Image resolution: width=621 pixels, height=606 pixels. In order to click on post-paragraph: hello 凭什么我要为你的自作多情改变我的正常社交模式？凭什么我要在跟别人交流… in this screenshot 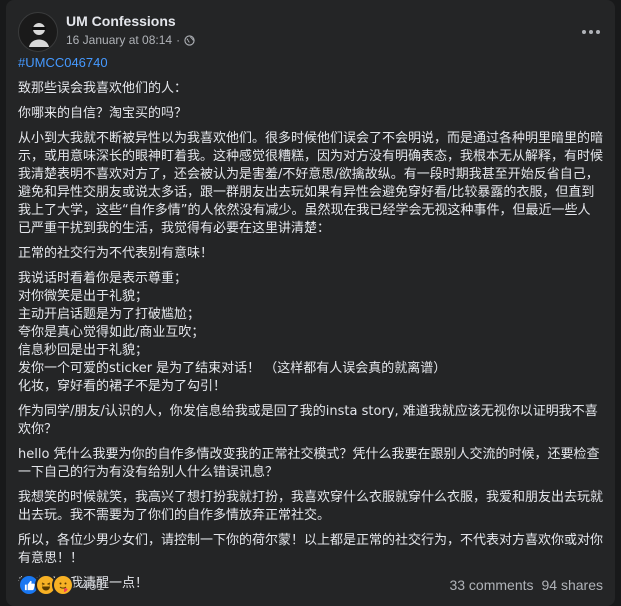, I will do `click(309, 463)`.